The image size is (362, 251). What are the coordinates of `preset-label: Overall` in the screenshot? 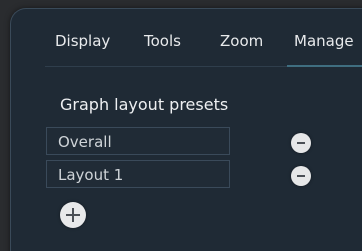 It's located at (85, 142).